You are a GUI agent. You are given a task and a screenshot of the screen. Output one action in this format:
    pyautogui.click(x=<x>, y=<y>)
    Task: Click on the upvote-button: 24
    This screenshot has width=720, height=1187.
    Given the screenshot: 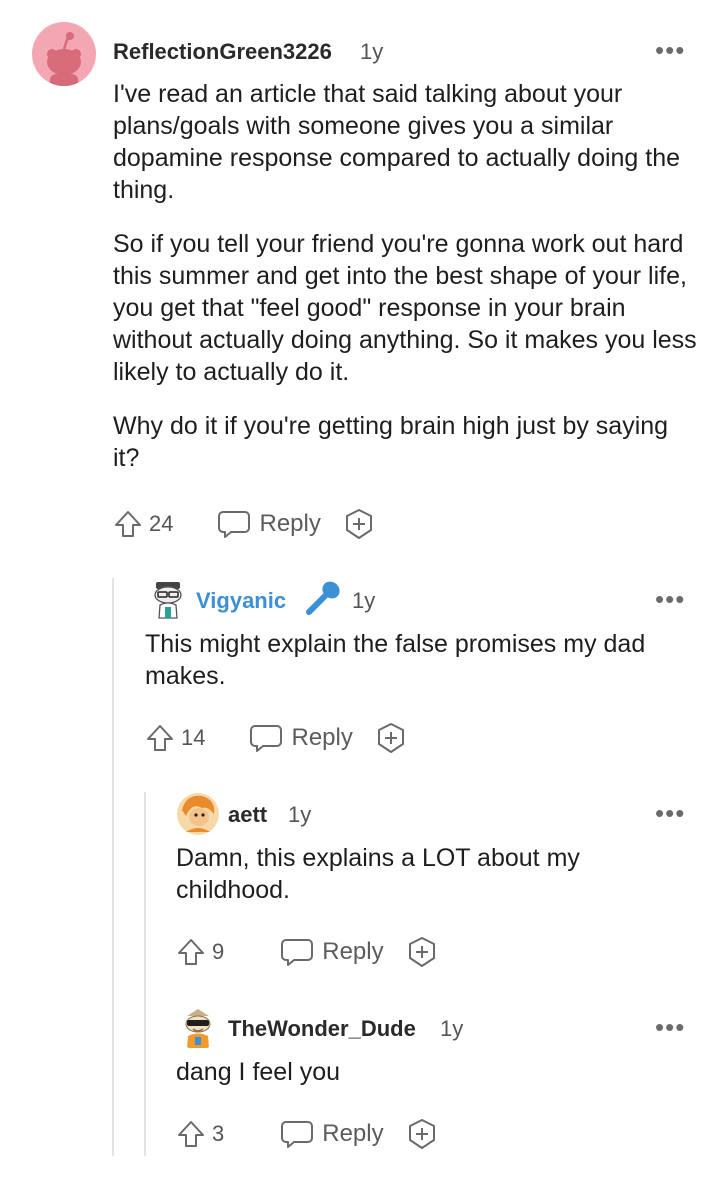 What is the action you would take?
    pyautogui.click(x=143, y=524)
    